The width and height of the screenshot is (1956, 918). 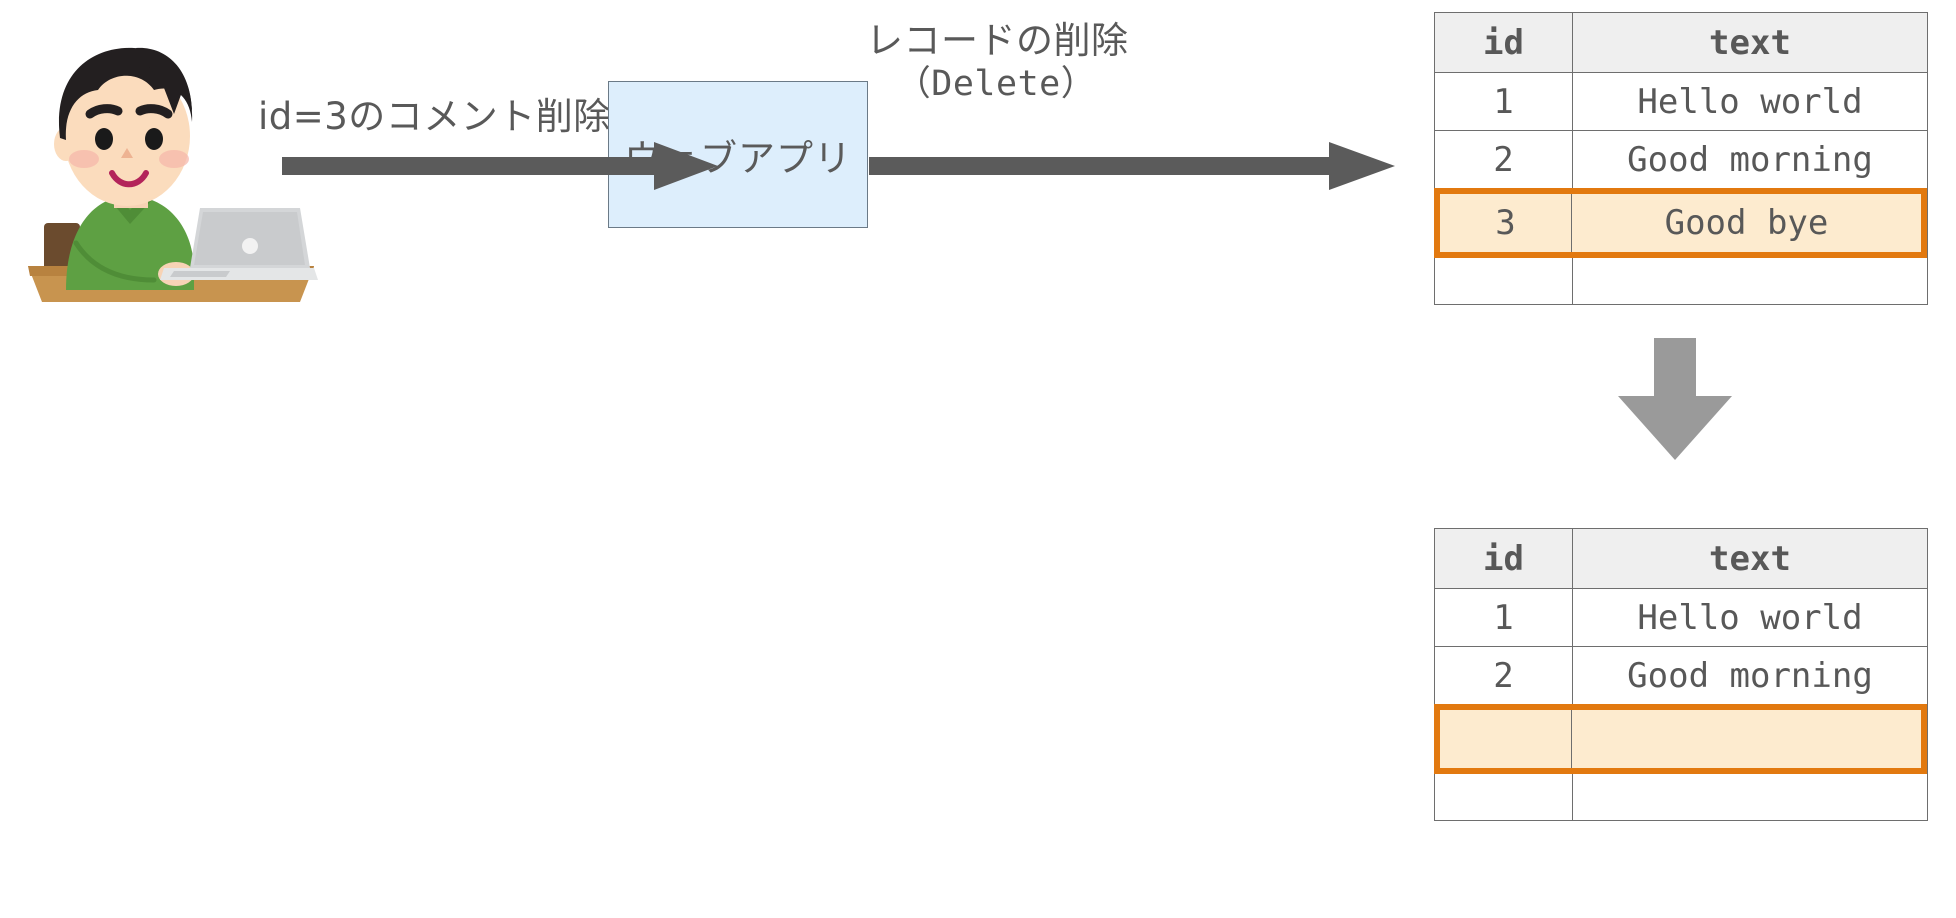 I want to click on table-after-delete: id text 1 Hello world 2 Good morning, so click(x=1681, y=674).